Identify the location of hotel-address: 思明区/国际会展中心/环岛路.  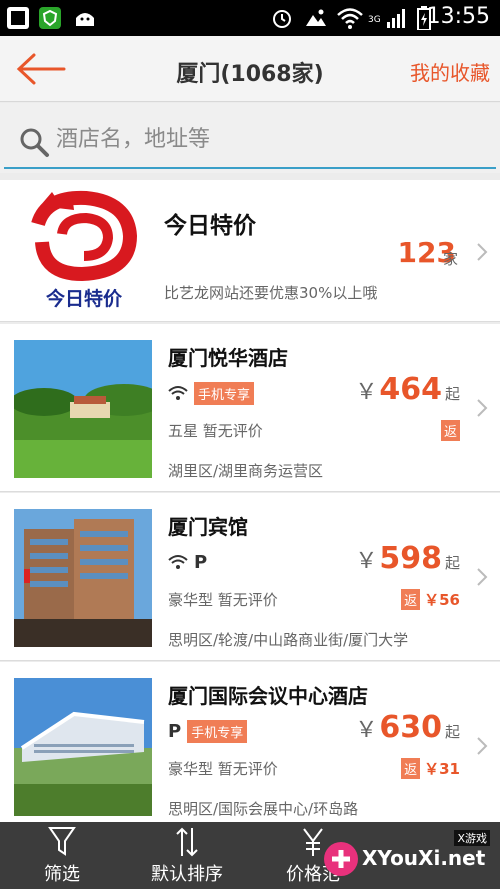
(263, 809).